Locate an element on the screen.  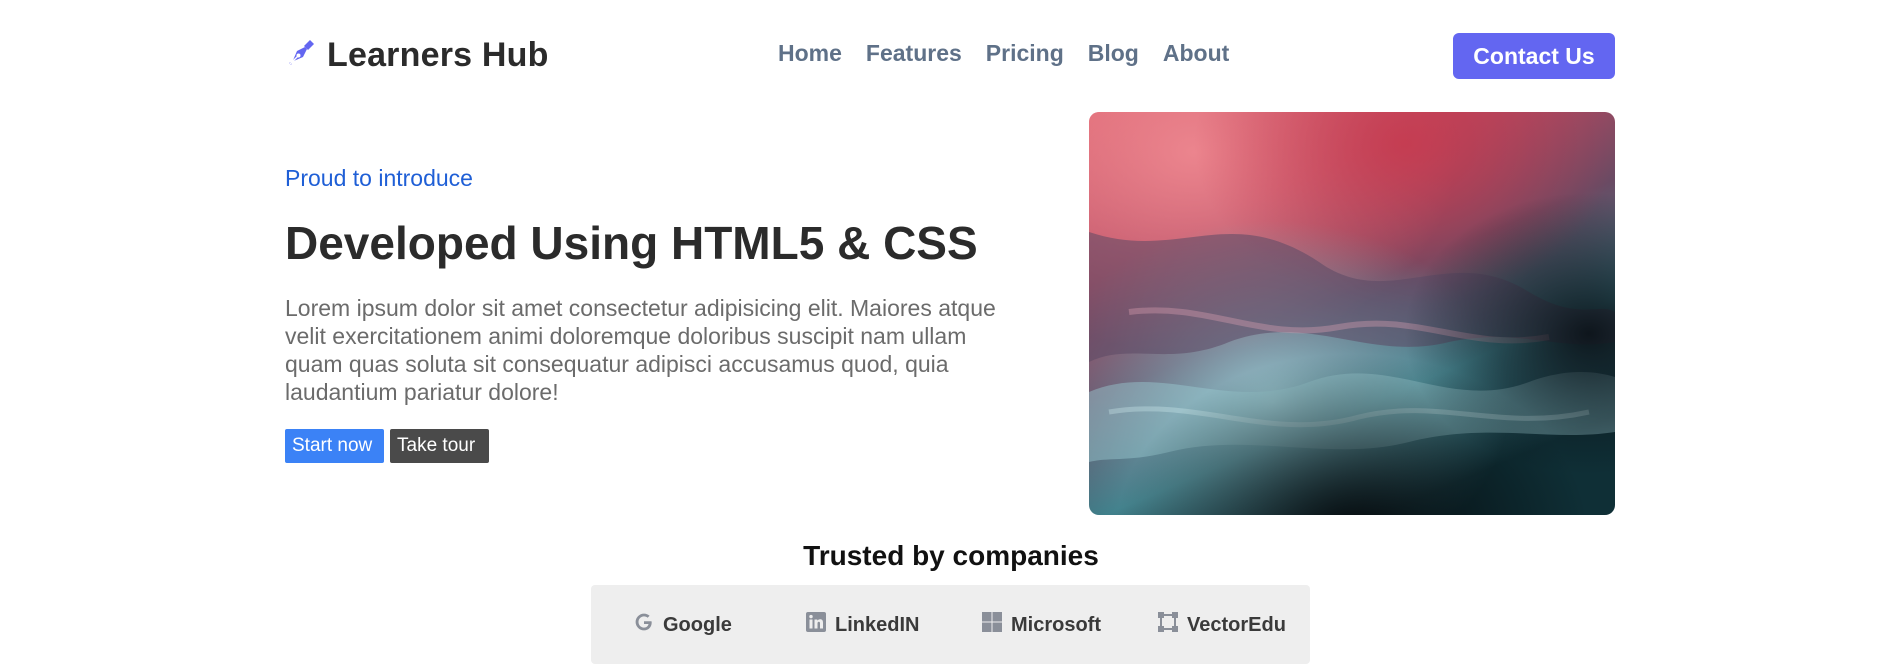
company-name: Google is located at coordinates (697, 624).